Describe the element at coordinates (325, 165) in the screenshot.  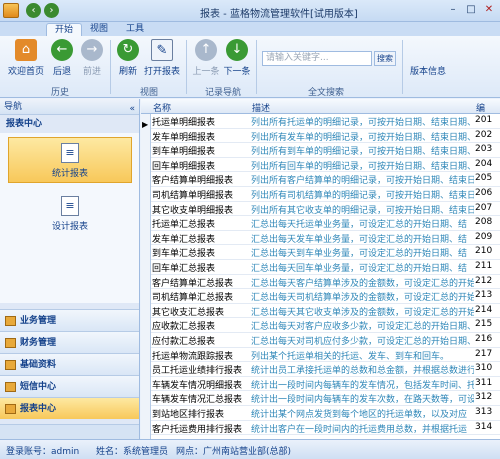
I see `table-row: 回车单明细报表 列出所有回车单的明细记录，可按开始日期、结束日期、 204` at that location.